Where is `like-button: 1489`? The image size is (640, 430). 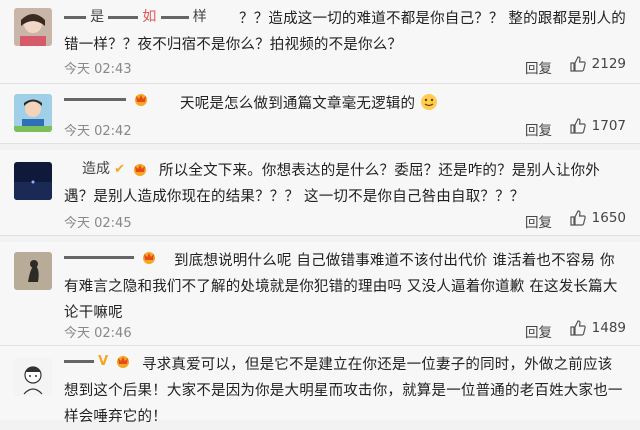
like-button: 1489 is located at coordinates (598, 328).